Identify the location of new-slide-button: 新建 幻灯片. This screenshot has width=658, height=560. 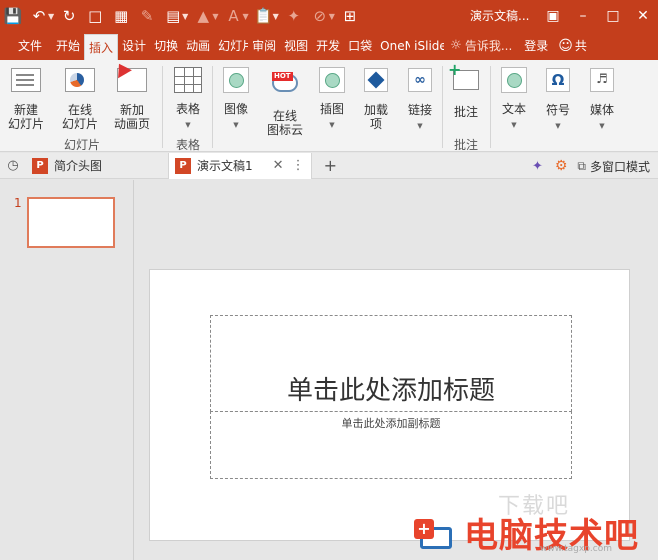
(26, 97).